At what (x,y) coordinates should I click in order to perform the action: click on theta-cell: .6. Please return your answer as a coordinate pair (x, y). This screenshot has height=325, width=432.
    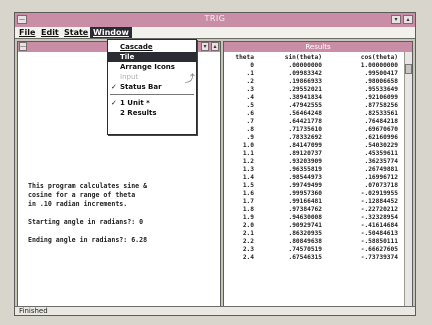
    Looking at the image, I should click on (250, 113).